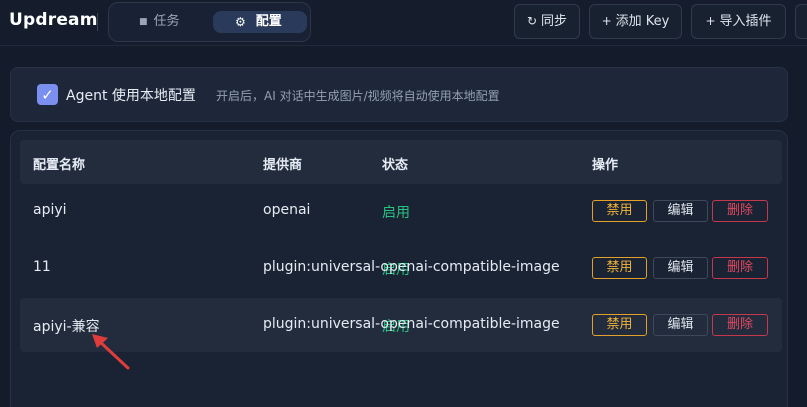 Image resolution: width=807 pixels, height=407 pixels. Describe the element at coordinates (97, 22) in the screenshot. I see `brand-divider` at that location.